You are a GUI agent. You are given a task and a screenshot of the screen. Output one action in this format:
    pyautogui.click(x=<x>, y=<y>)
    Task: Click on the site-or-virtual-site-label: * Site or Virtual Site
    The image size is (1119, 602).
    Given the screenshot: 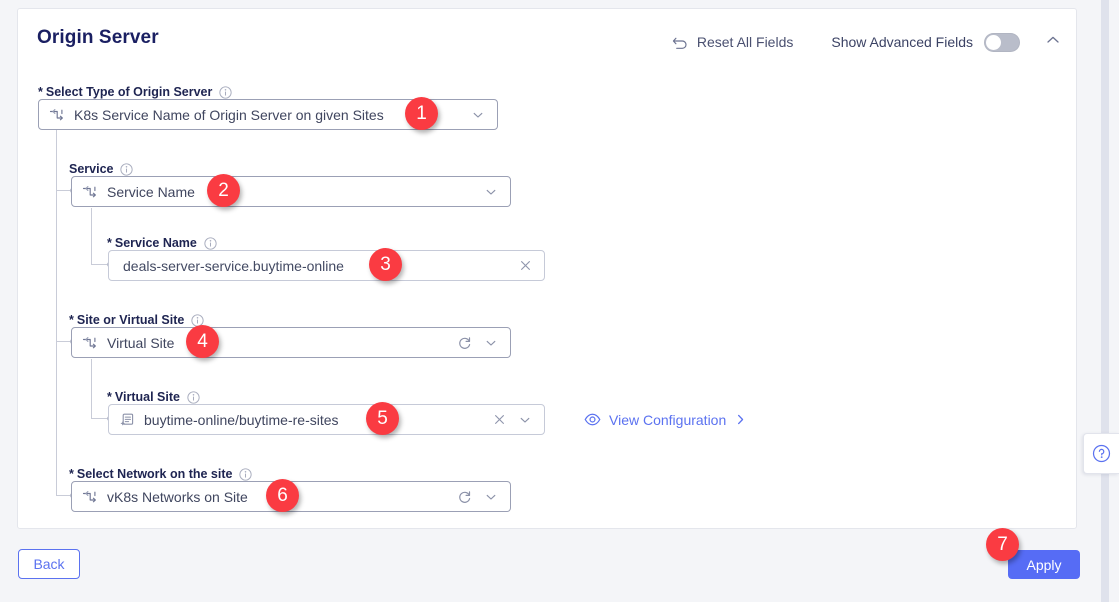 What is the action you would take?
    pyautogui.click(x=136, y=320)
    